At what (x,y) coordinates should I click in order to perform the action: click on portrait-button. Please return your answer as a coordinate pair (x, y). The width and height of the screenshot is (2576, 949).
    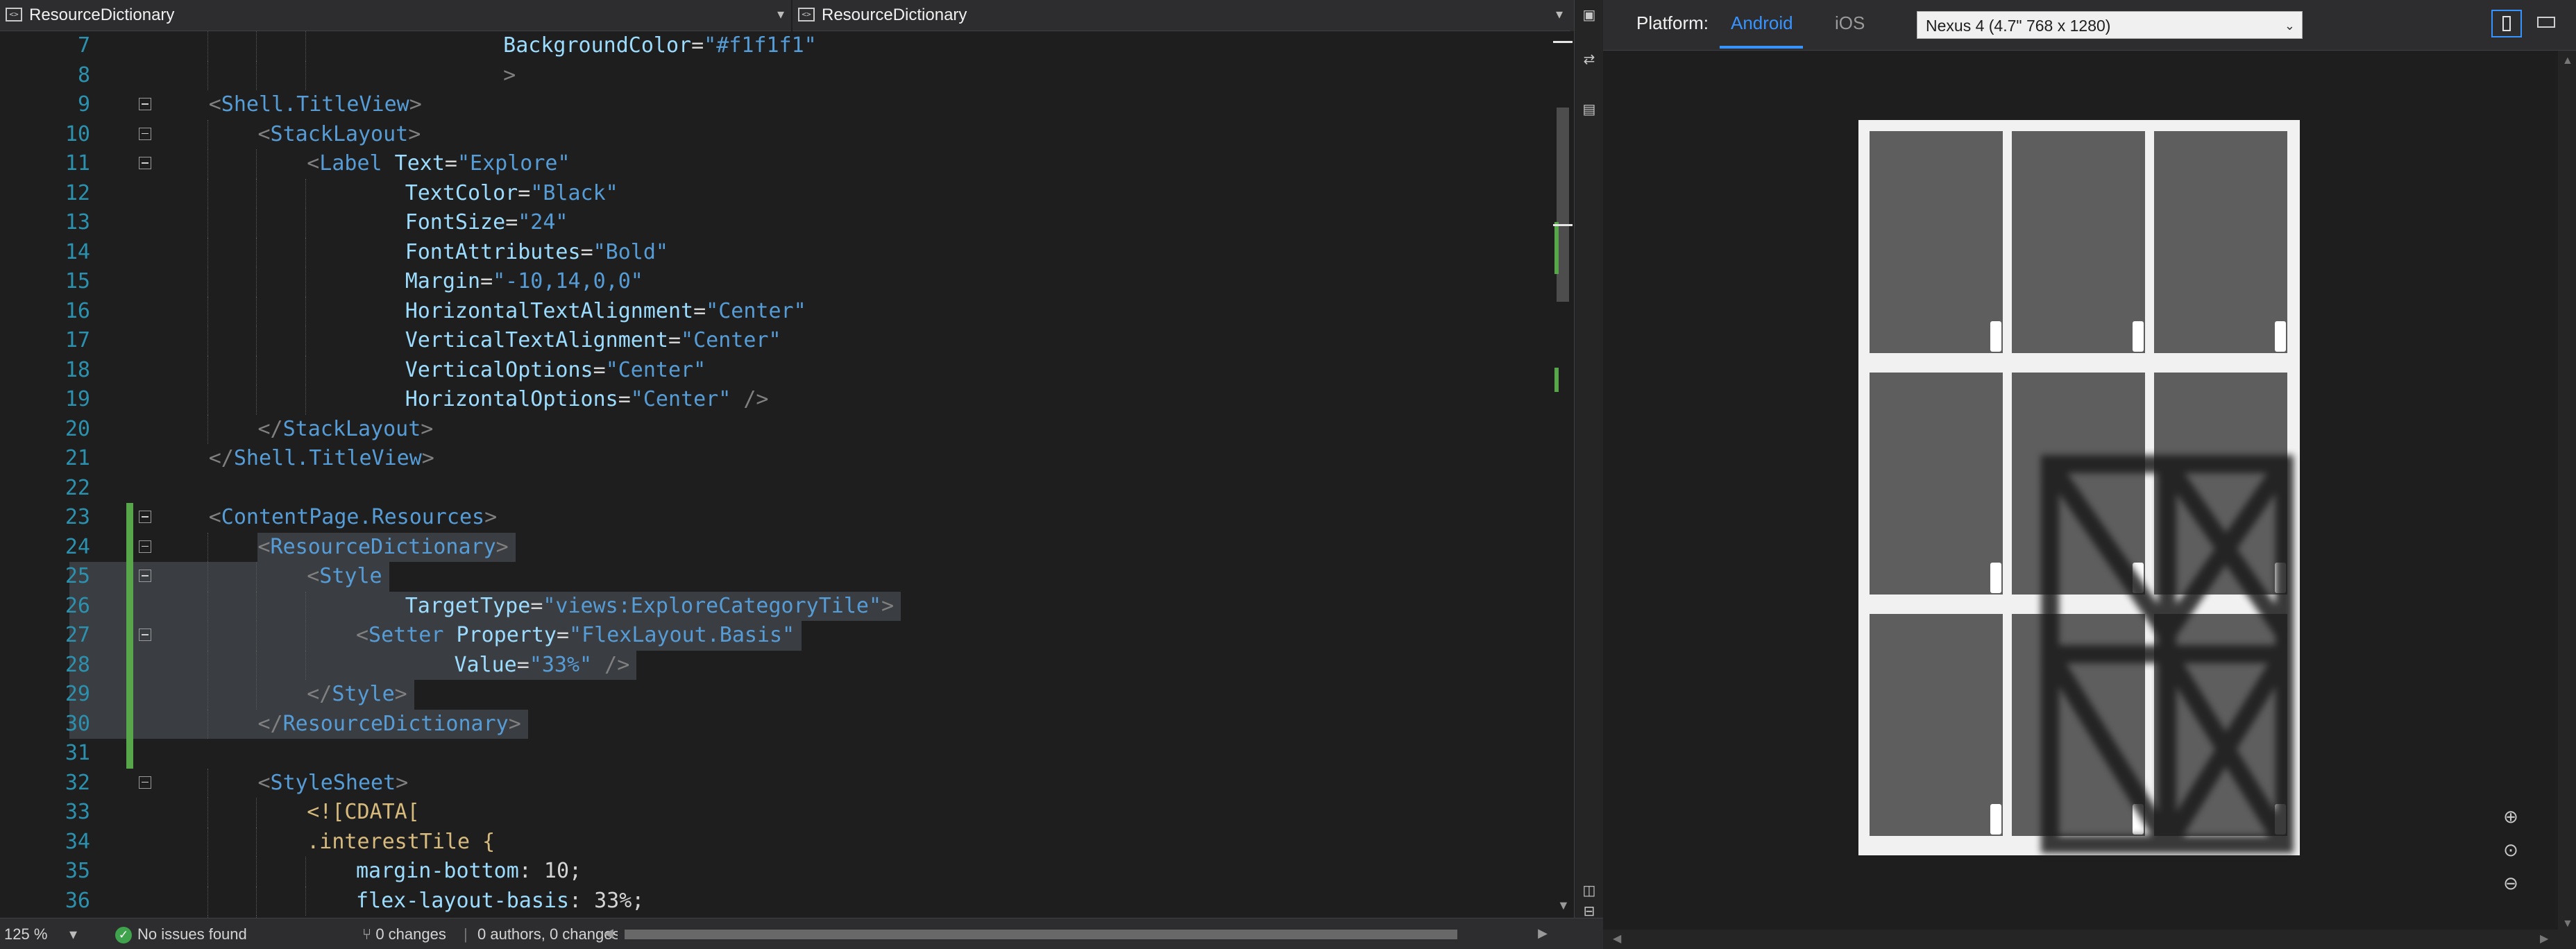
    Looking at the image, I should click on (2506, 23).